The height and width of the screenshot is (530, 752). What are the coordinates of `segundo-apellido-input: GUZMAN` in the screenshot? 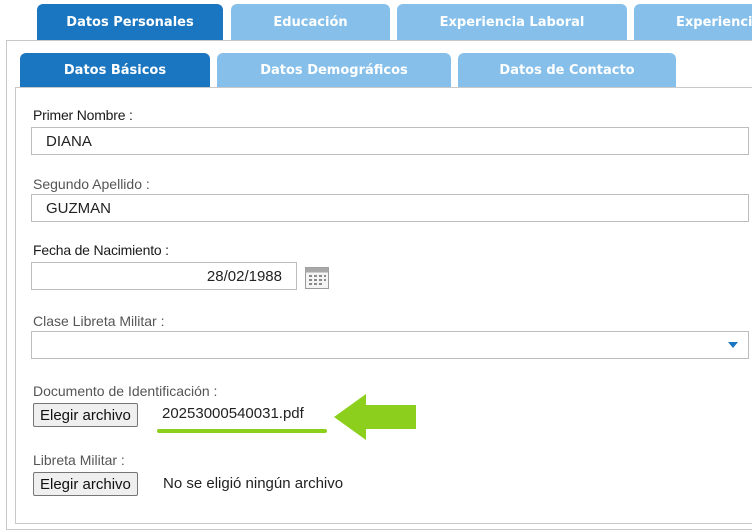 It's located at (390, 208).